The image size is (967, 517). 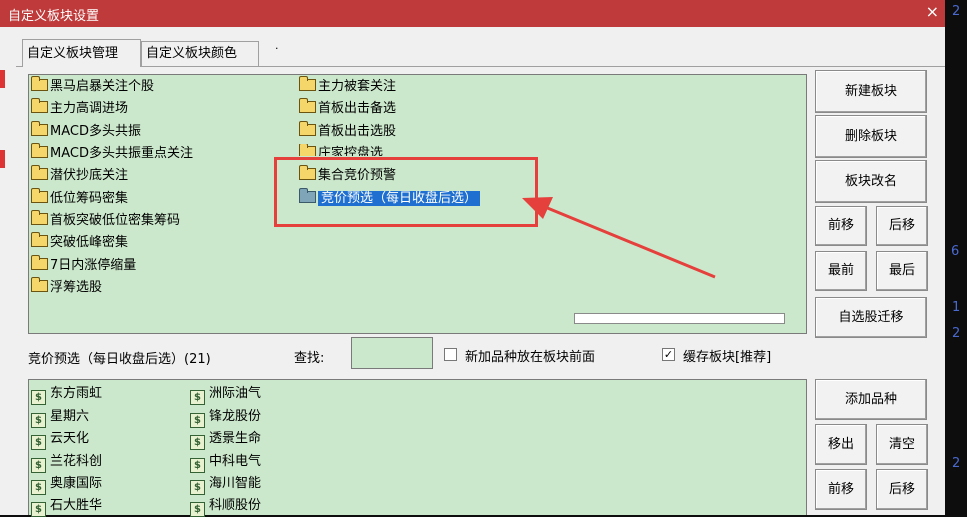 What do you see at coordinates (955, 251) in the screenshot?
I see `background-text: 6` at bounding box center [955, 251].